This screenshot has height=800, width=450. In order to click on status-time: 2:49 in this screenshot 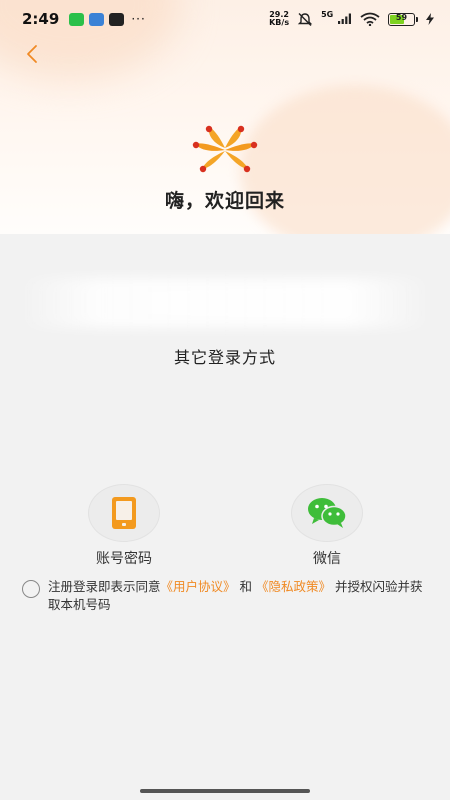, I will do `click(41, 19)`.